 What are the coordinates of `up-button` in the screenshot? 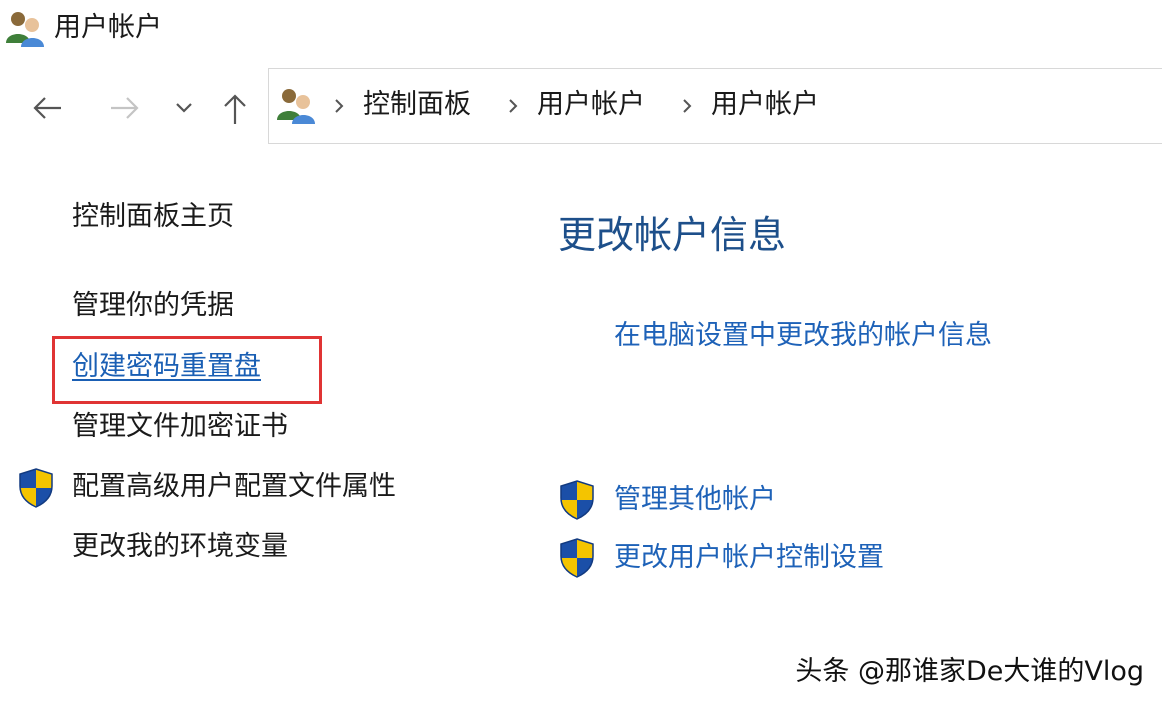 It's located at (235, 109).